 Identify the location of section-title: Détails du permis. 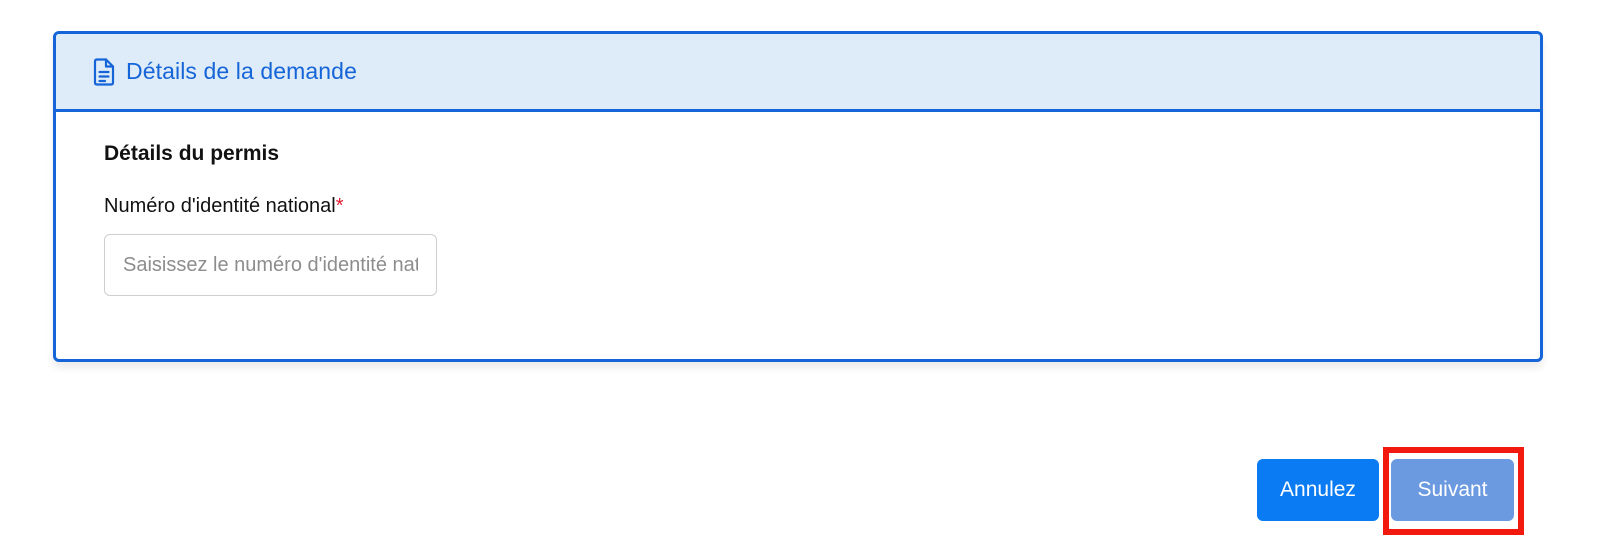
(192, 153).